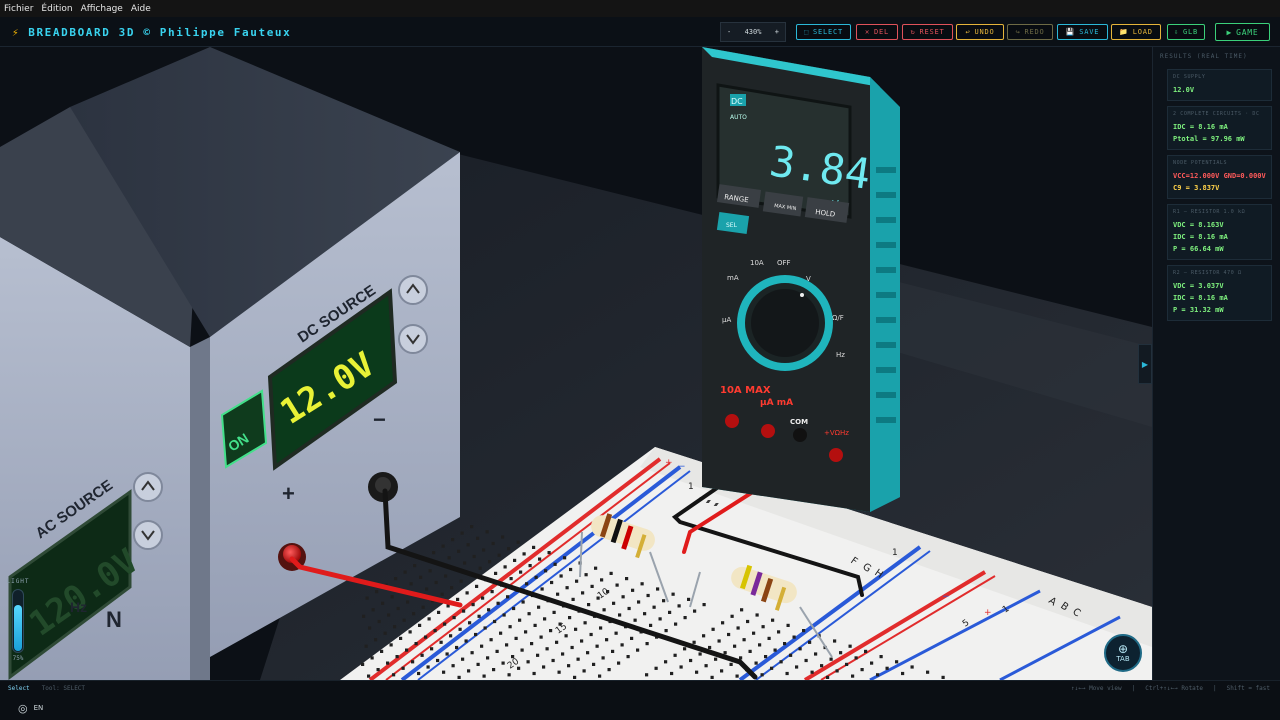 This screenshot has width=1280, height=720. Describe the element at coordinates (836, 455) in the screenshot. I see `jack-v` at that location.